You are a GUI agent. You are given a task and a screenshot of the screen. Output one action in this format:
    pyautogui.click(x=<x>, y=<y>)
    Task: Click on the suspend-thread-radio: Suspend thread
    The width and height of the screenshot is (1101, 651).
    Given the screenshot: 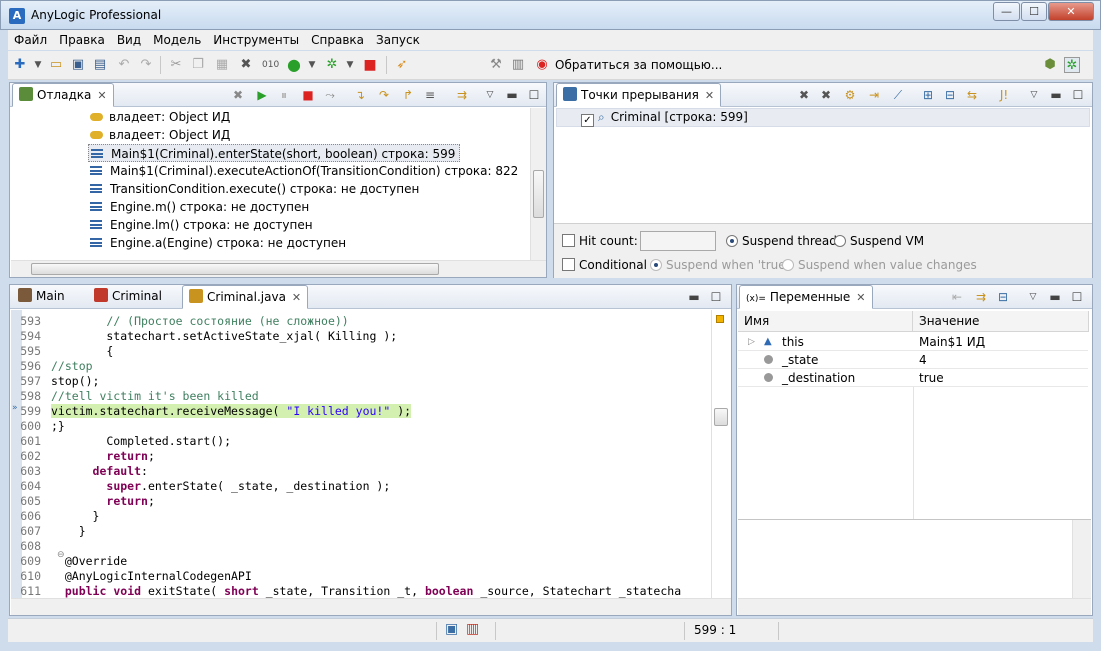 What is the action you would take?
    pyautogui.click(x=781, y=241)
    